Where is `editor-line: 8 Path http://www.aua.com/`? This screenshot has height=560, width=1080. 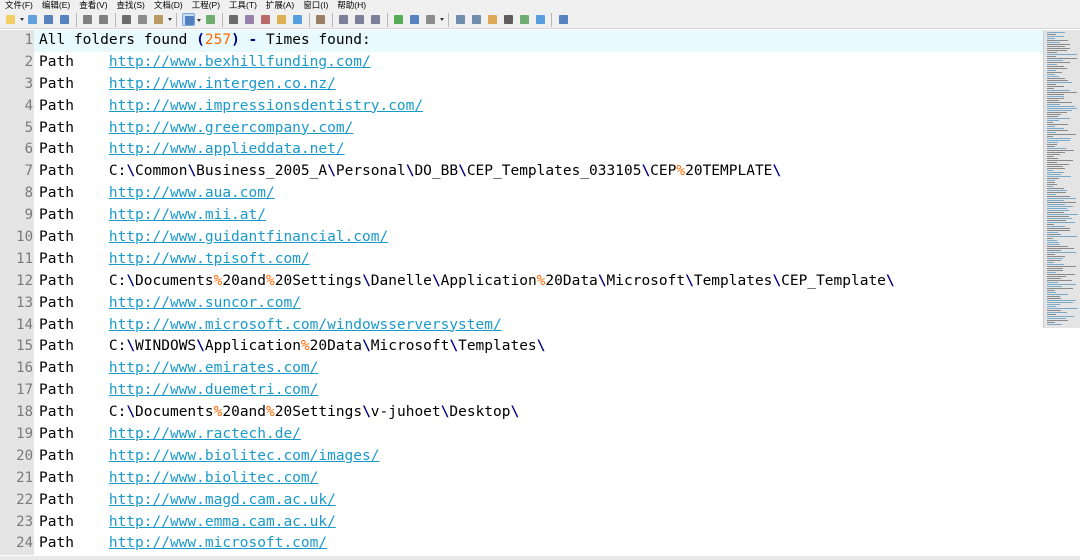 editor-line: 8 Path http://www.aua.com/ is located at coordinates (521, 194).